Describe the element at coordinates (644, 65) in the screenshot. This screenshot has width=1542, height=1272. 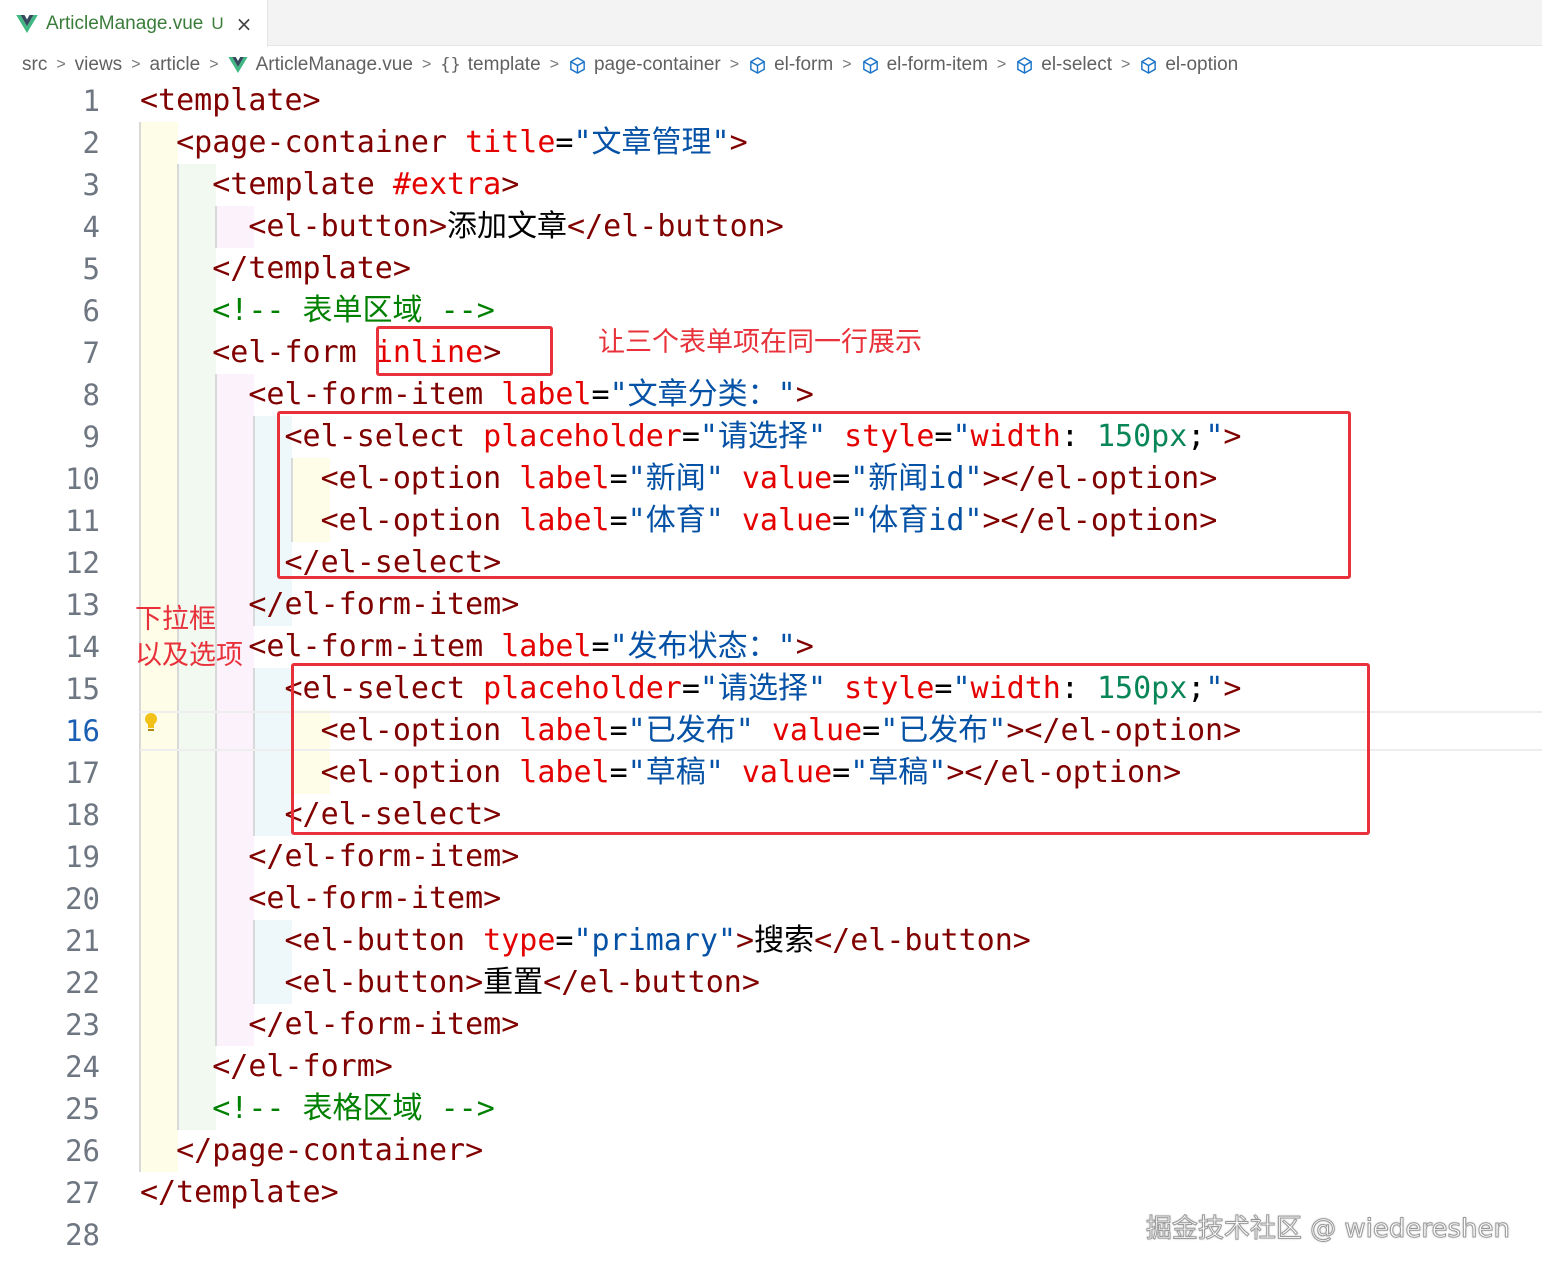
I see `breadcrumb-item-page-container: page-container` at that location.